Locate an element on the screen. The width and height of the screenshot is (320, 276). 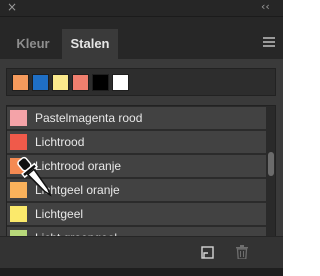
swatch-row: Lichtgeel oranje is located at coordinates (136, 191).